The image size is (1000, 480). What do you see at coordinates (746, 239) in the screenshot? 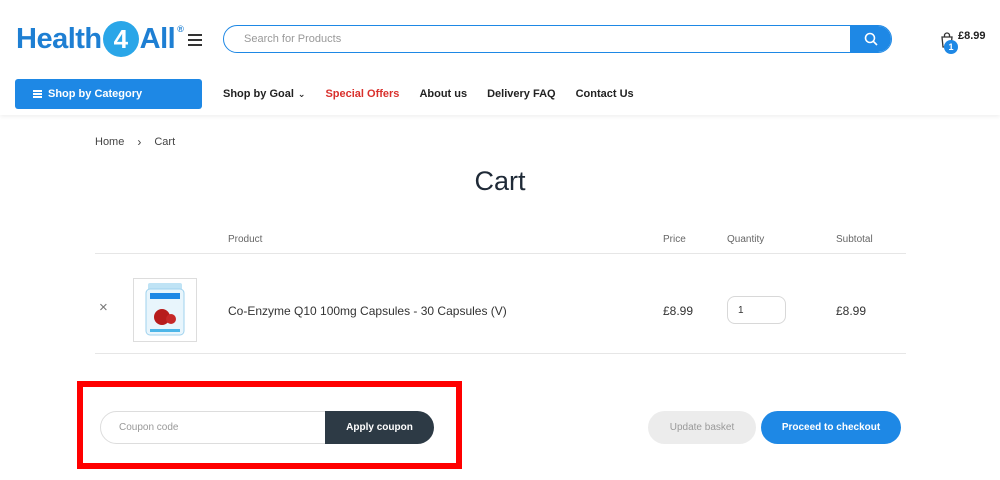
I see `header-quantity: Quantity` at bounding box center [746, 239].